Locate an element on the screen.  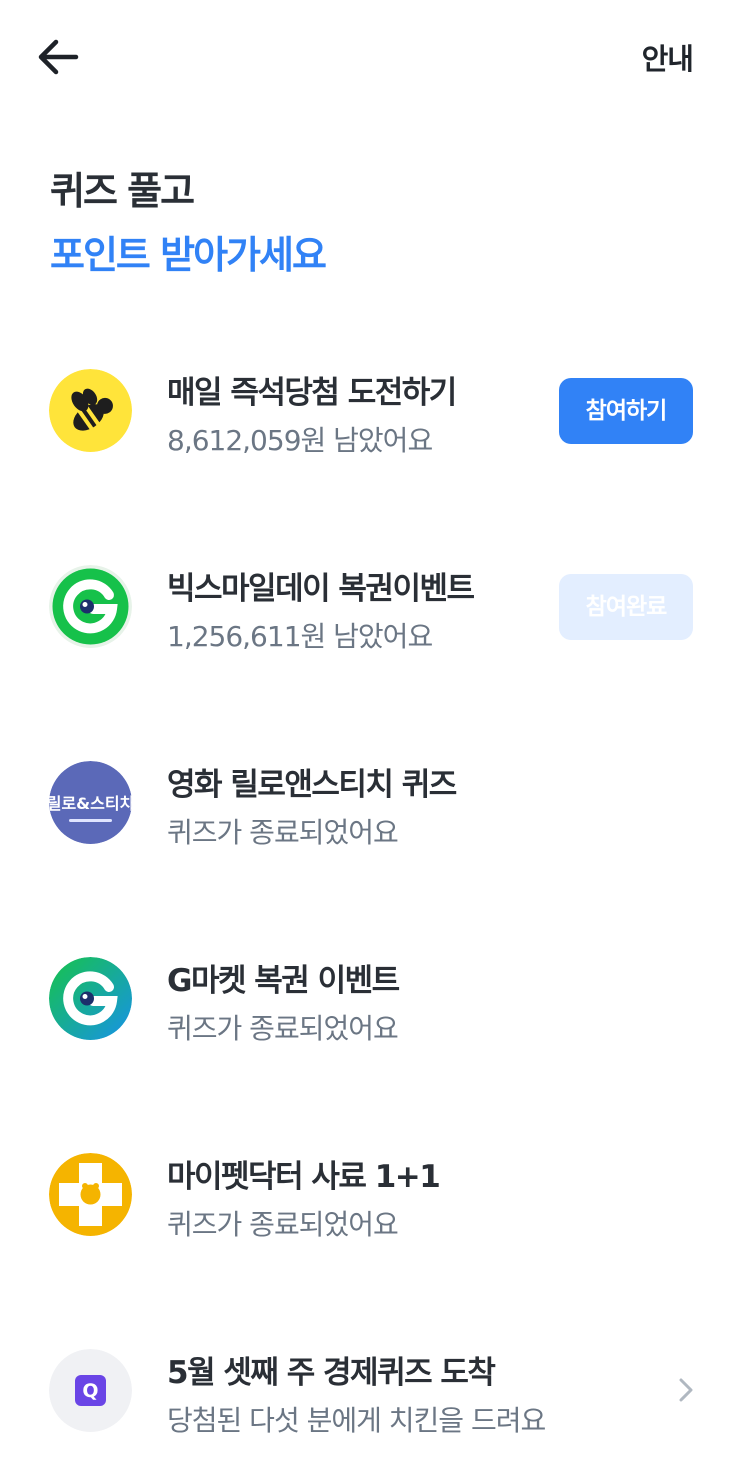
chevron-right-icon is located at coordinates (686, 1390).